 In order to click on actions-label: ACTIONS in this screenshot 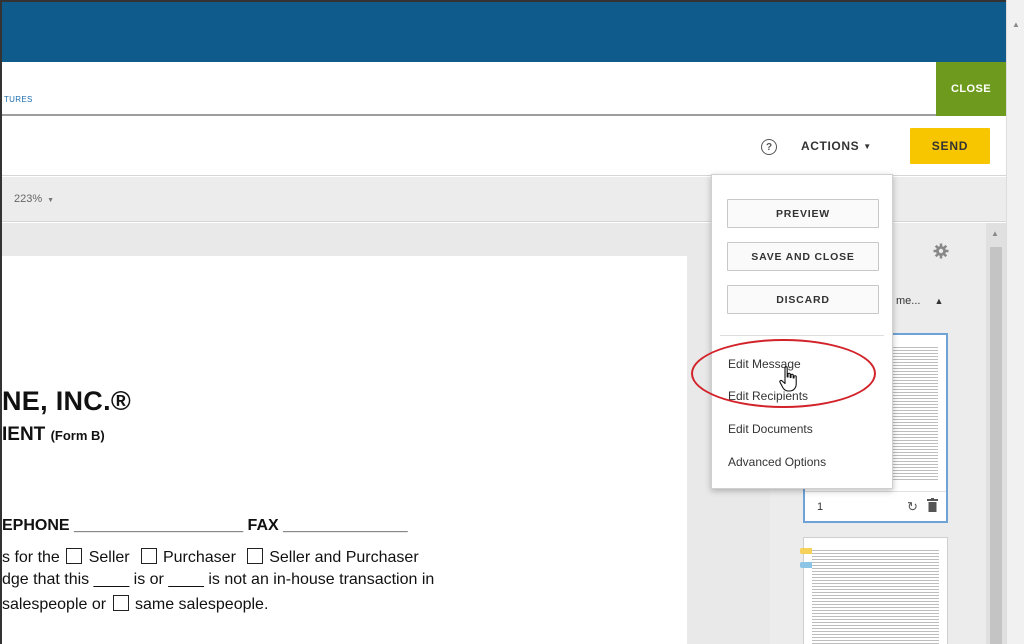, I will do `click(830, 146)`.